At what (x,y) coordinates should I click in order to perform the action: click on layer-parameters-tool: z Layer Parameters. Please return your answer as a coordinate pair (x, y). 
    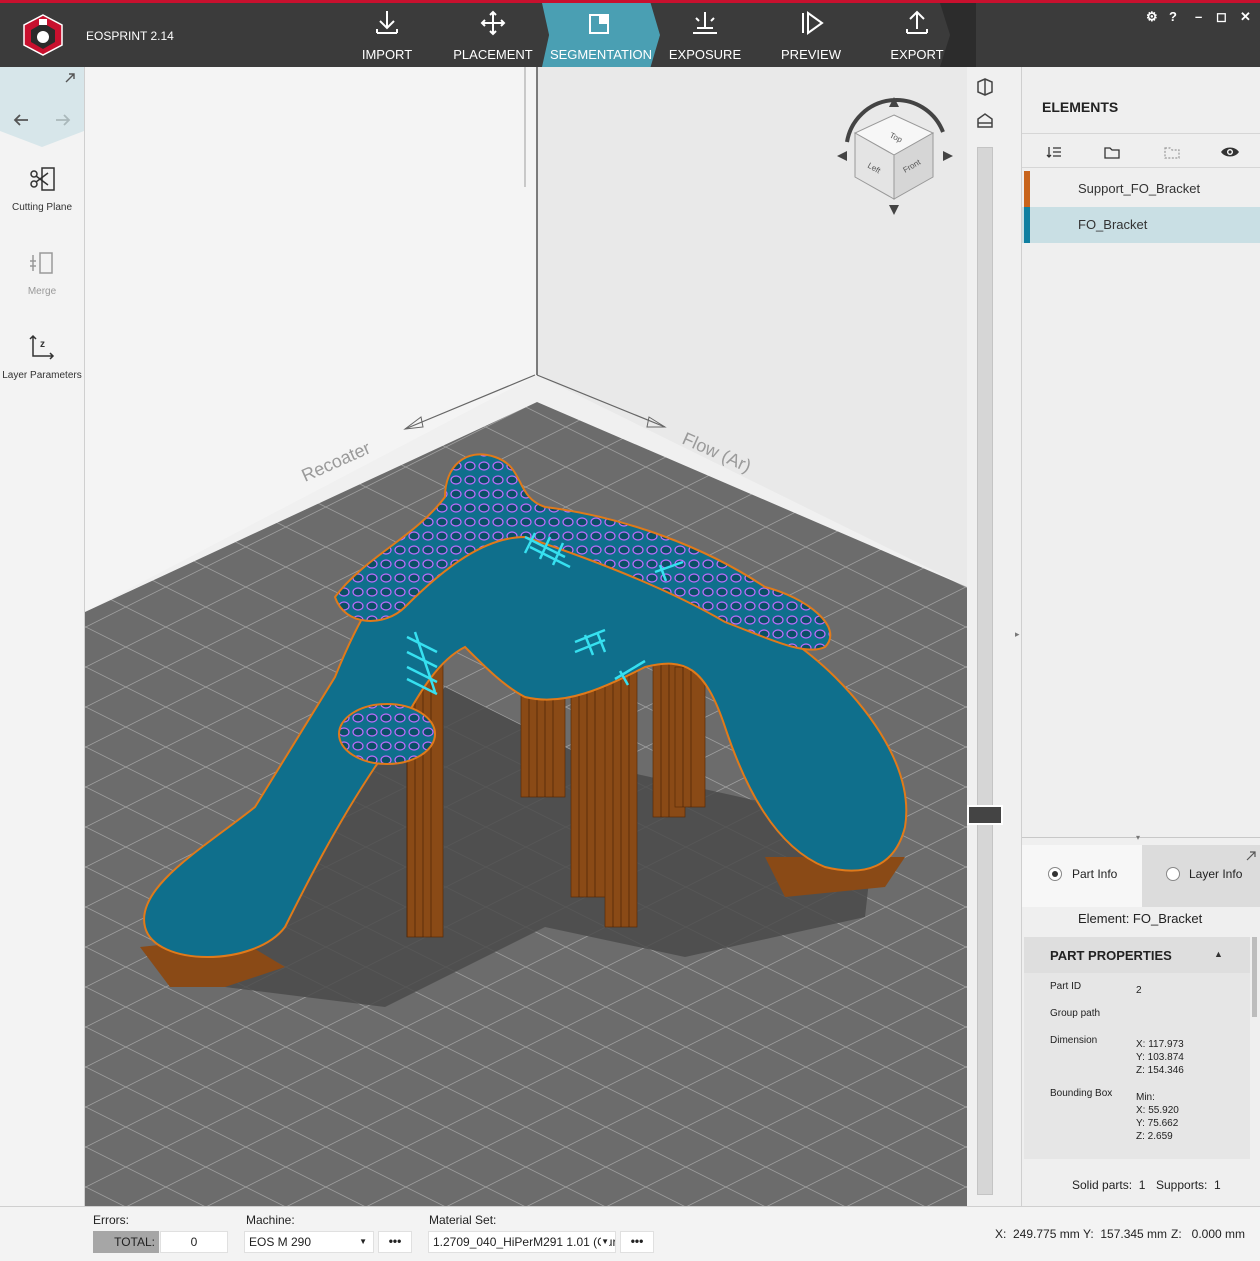
    Looking at the image, I should click on (42, 357).